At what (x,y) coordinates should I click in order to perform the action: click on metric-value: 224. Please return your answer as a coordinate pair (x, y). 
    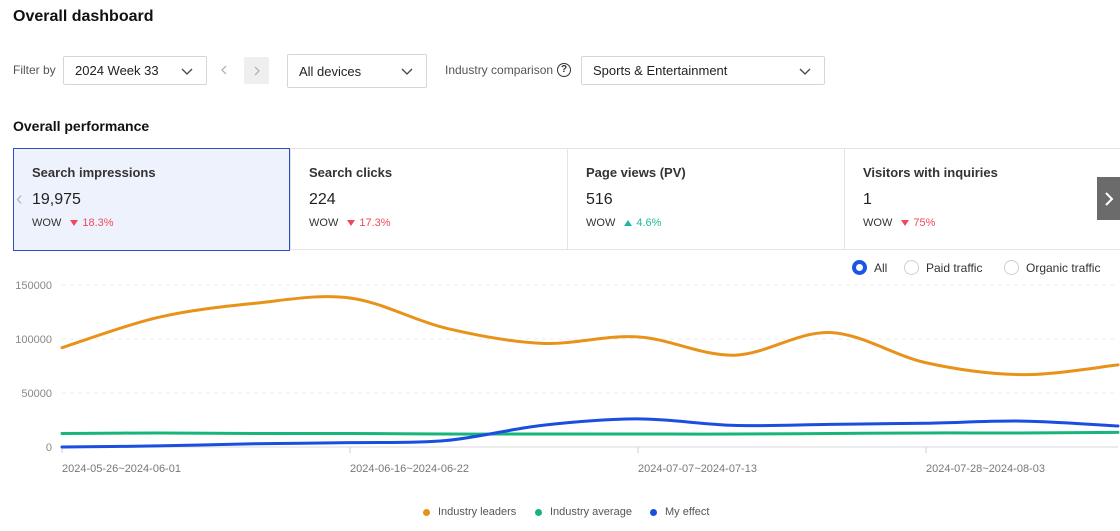
    Looking at the image, I should click on (322, 199).